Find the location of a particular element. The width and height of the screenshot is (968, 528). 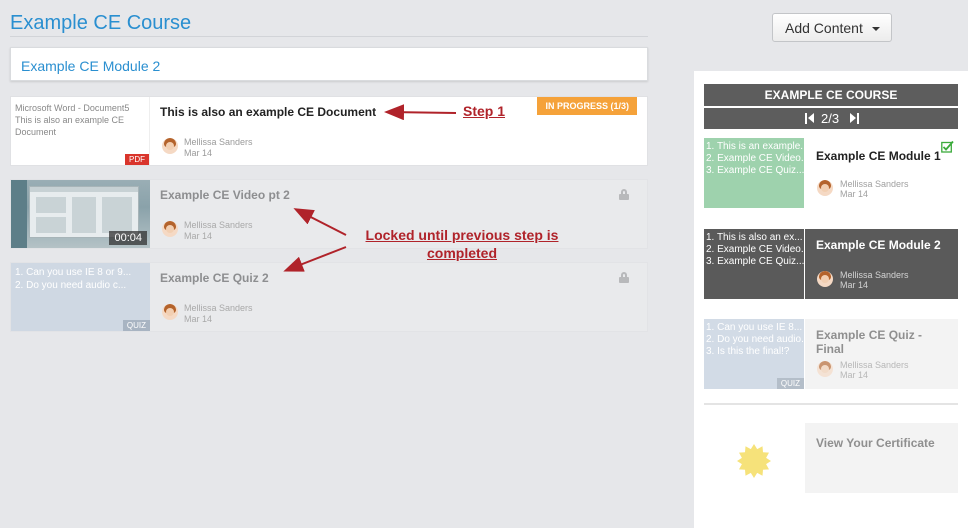

module-pager: 2/3 is located at coordinates (831, 118).